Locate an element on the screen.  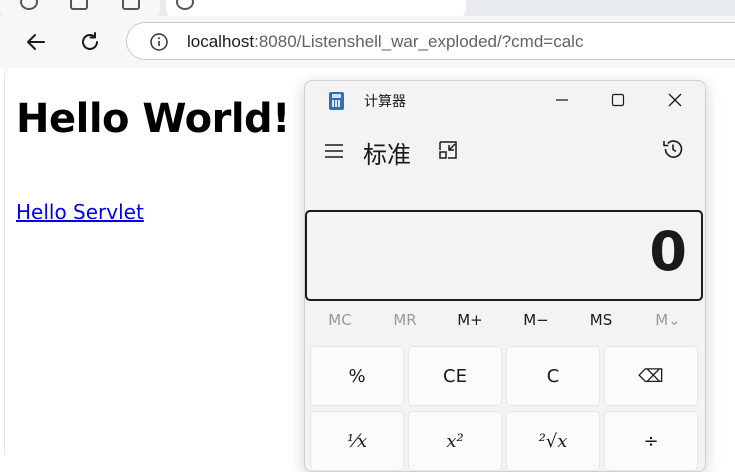
divide-key: ÷ is located at coordinates (651, 441).